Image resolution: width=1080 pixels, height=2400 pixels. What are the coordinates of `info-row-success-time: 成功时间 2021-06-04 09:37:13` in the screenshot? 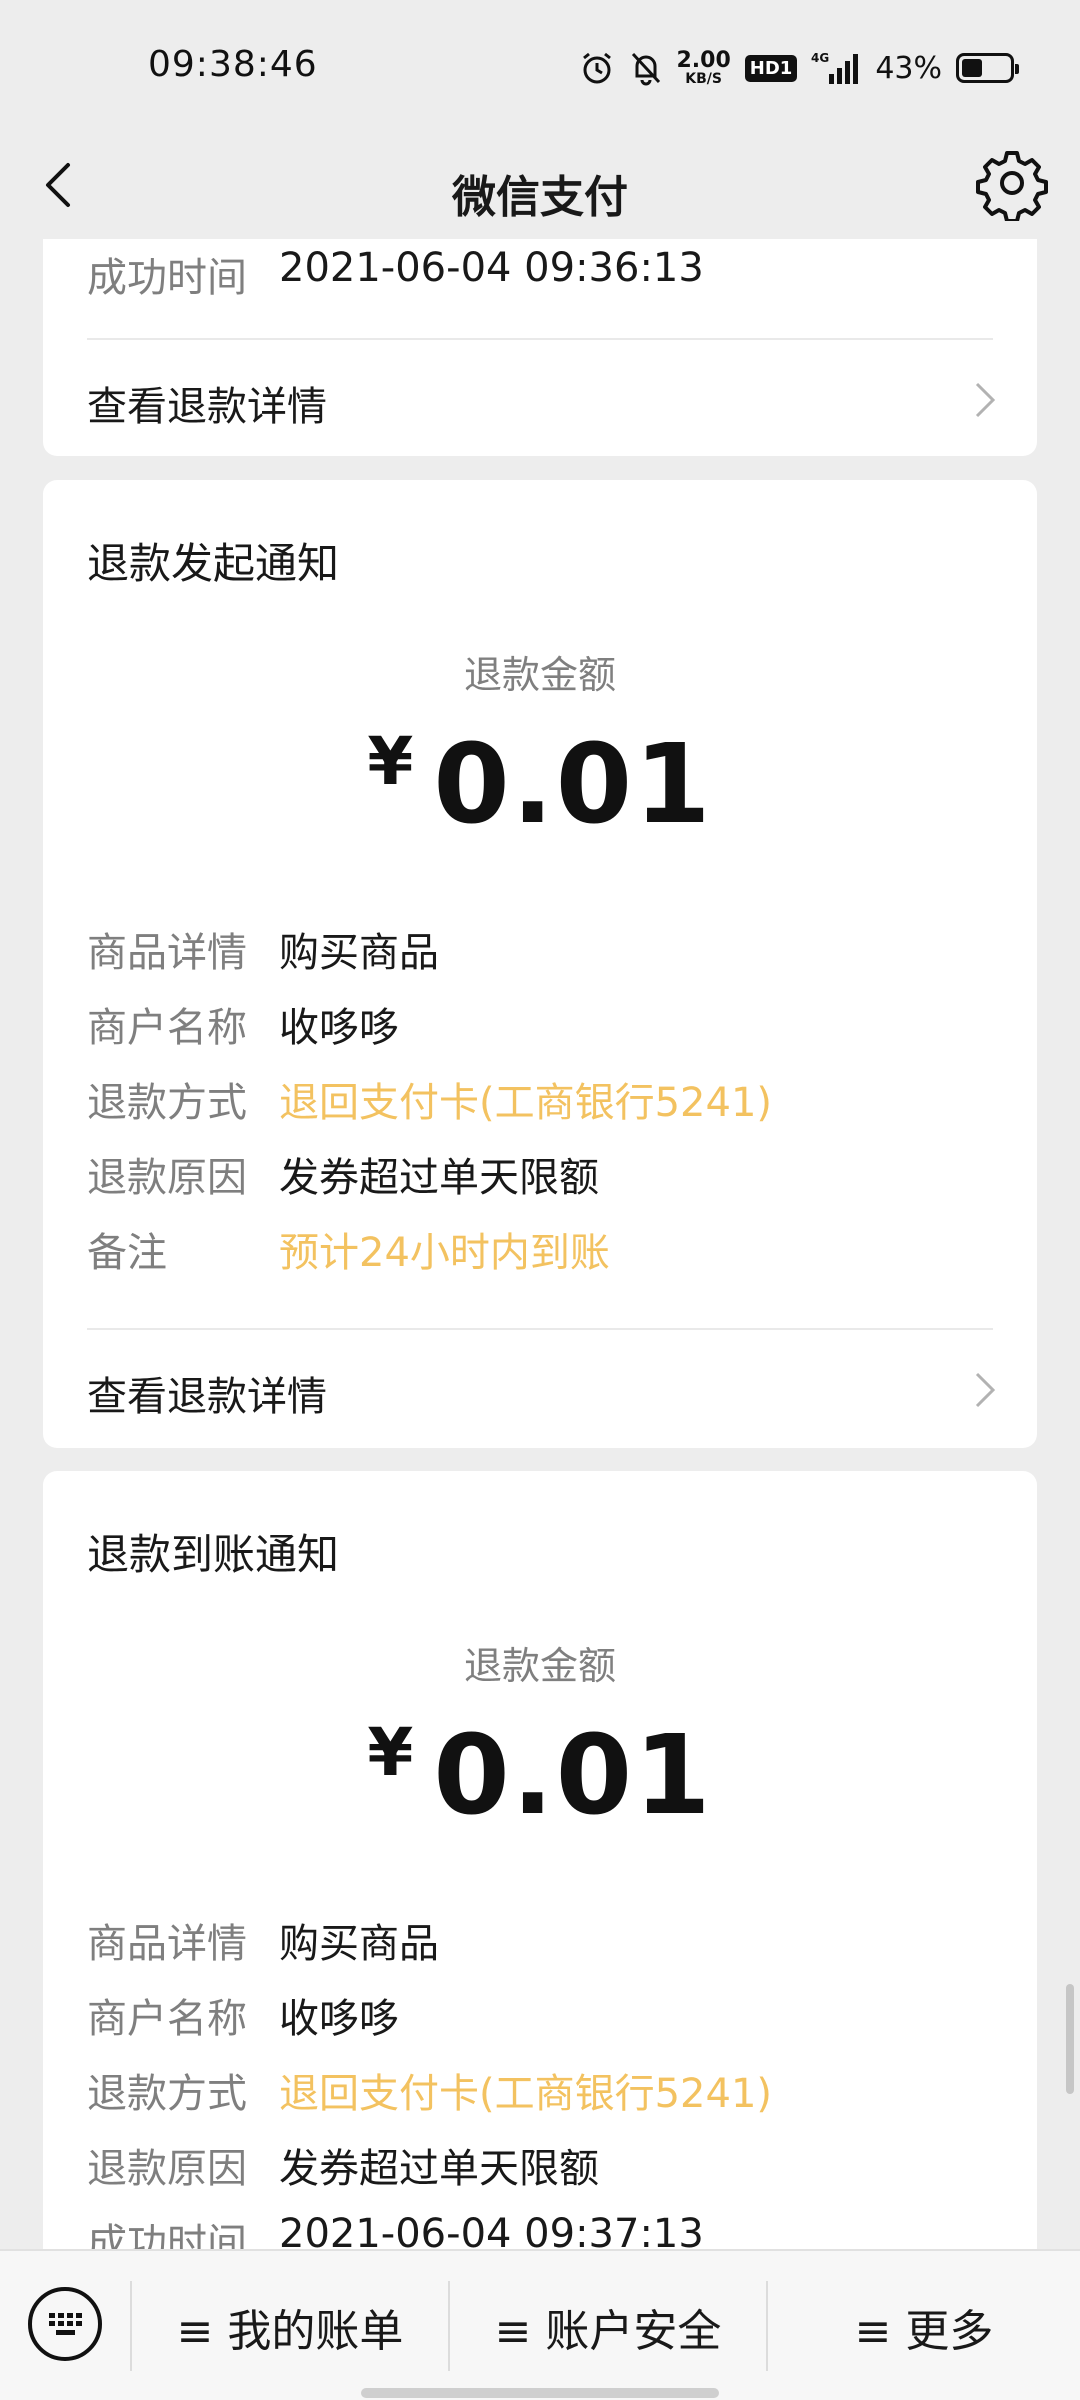 It's located at (395, 2230).